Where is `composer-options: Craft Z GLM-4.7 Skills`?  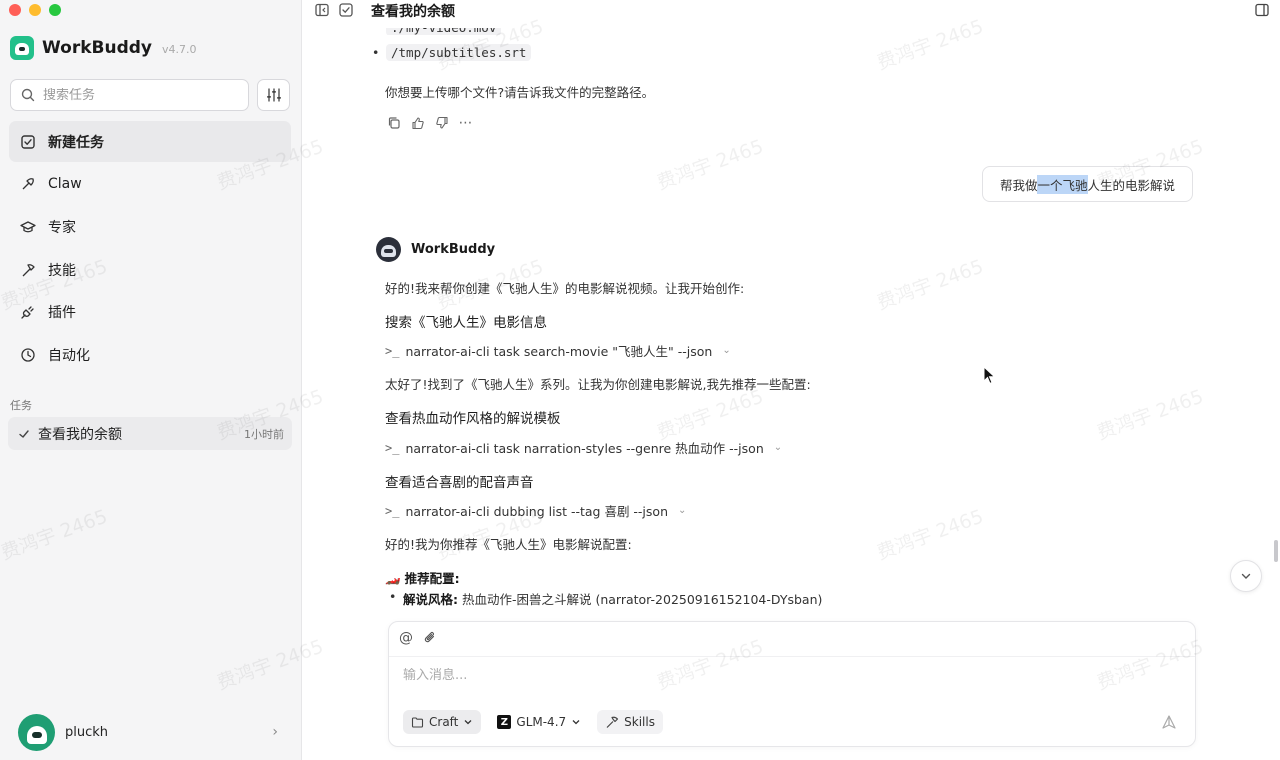 composer-options: Craft Z GLM-4.7 Skills is located at coordinates (533, 722).